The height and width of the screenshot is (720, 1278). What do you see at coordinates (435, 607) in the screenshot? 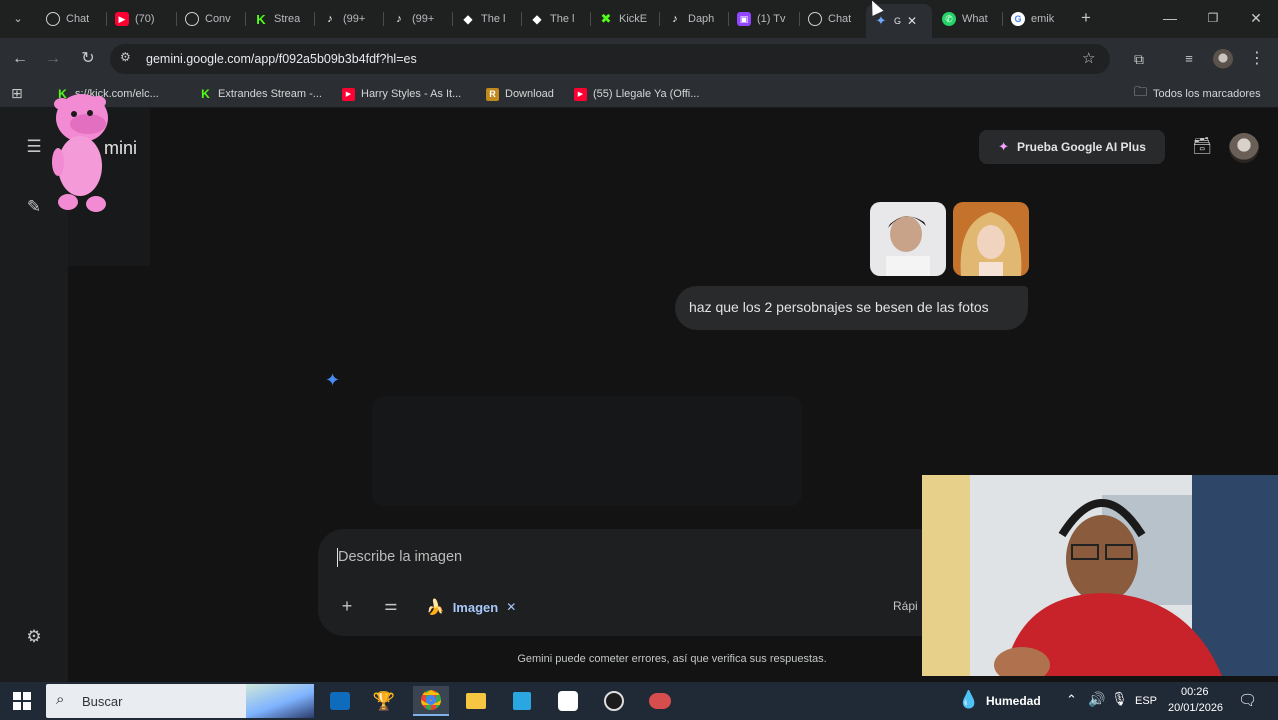
I see `banana-icon: 🍌` at bounding box center [435, 607].